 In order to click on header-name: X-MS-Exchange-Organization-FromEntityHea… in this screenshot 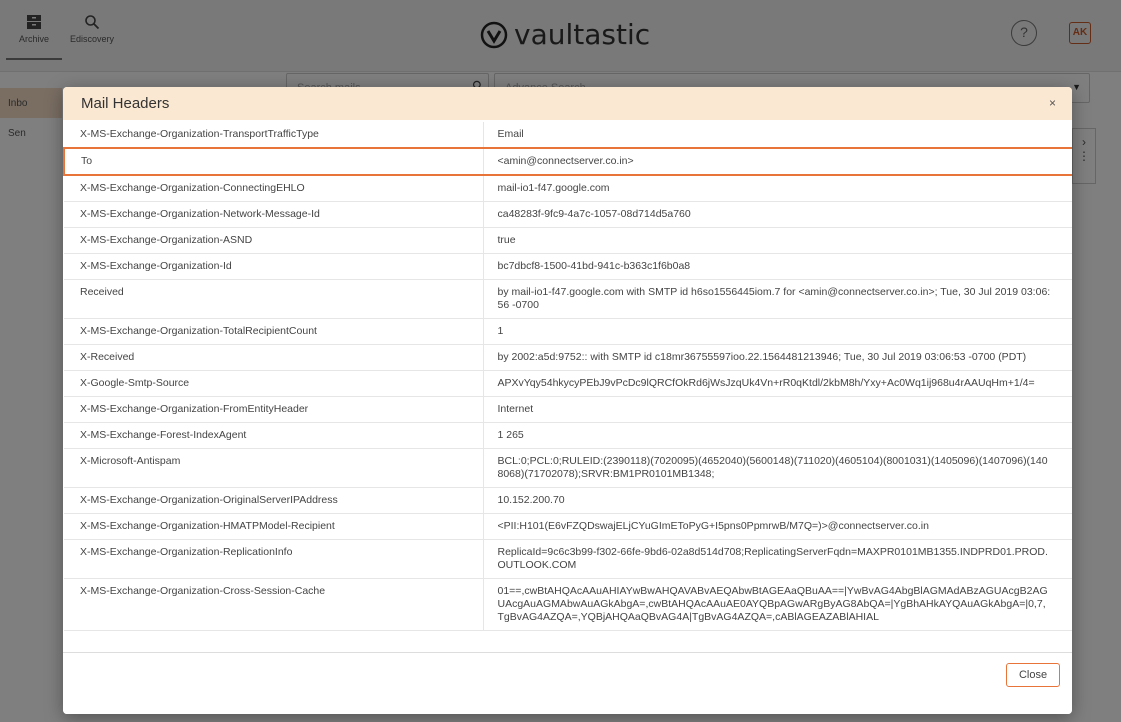, I will do `click(274, 409)`.